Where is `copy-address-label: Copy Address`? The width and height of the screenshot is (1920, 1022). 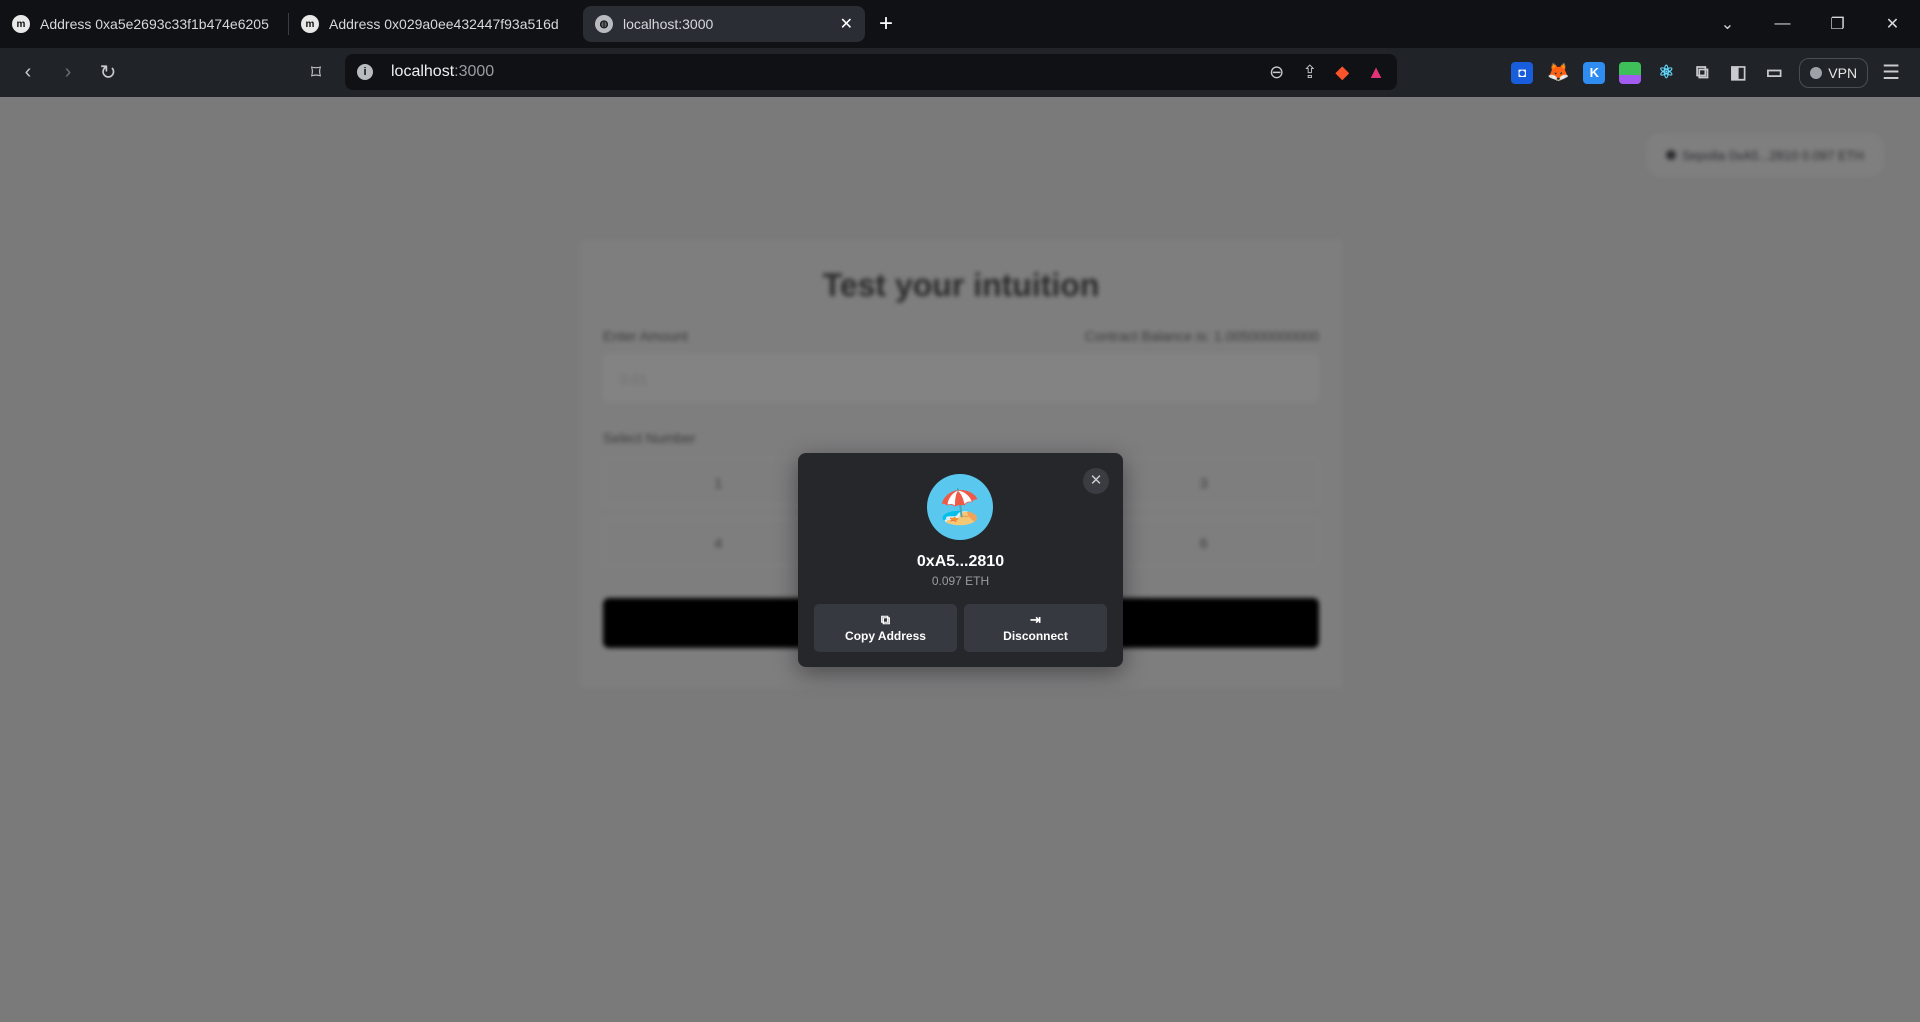
copy-address-label: Copy Address is located at coordinates (885, 636).